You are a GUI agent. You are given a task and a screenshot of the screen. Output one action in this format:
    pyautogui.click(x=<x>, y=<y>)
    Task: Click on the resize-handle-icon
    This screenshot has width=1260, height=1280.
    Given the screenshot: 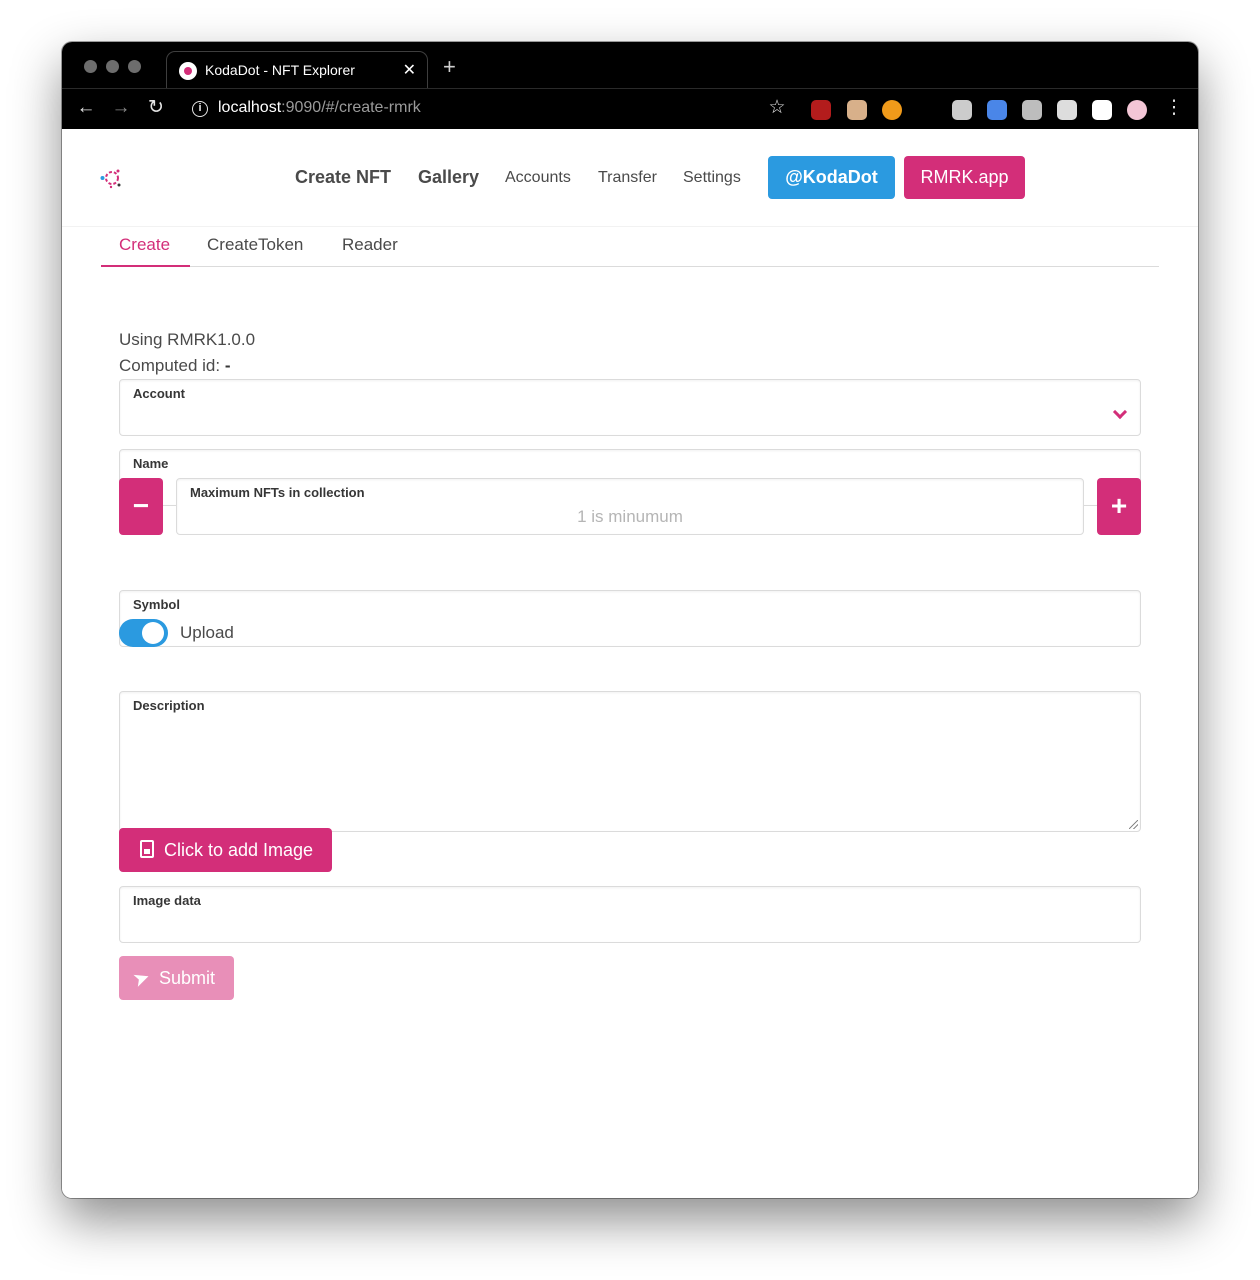 What is the action you would take?
    pyautogui.click(x=1133, y=824)
    